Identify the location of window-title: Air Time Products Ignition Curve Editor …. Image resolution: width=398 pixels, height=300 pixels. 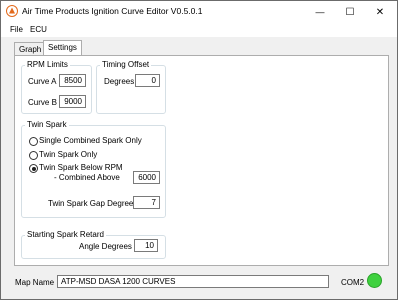
(112, 11).